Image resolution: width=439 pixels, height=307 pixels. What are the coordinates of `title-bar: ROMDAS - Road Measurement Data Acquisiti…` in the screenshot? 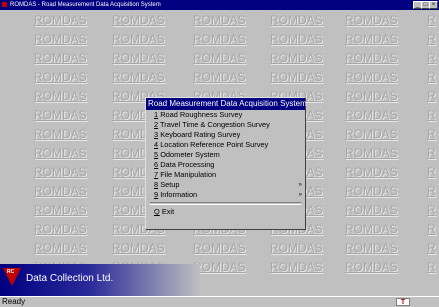 It's located at (219, 5).